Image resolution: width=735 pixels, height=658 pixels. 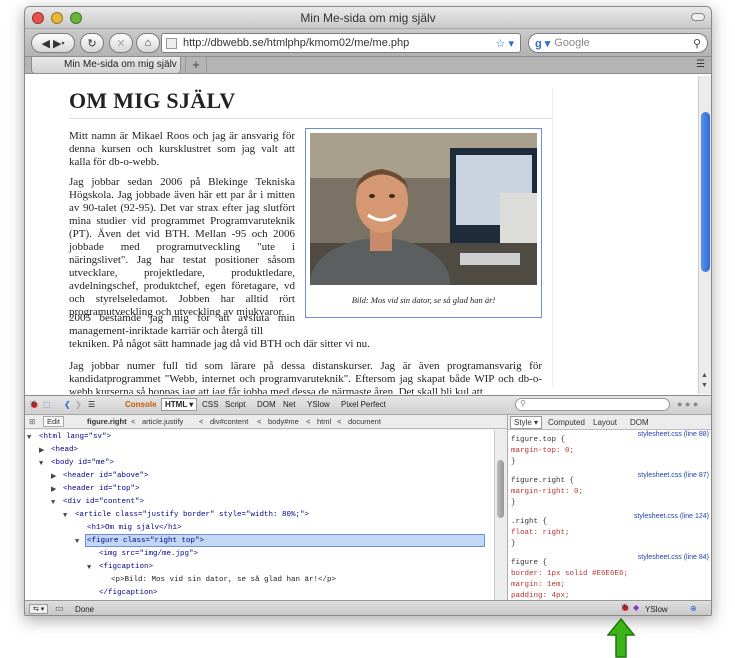 What do you see at coordinates (34, 404) in the screenshot?
I see `firebug-icon: 🐞` at bounding box center [34, 404].